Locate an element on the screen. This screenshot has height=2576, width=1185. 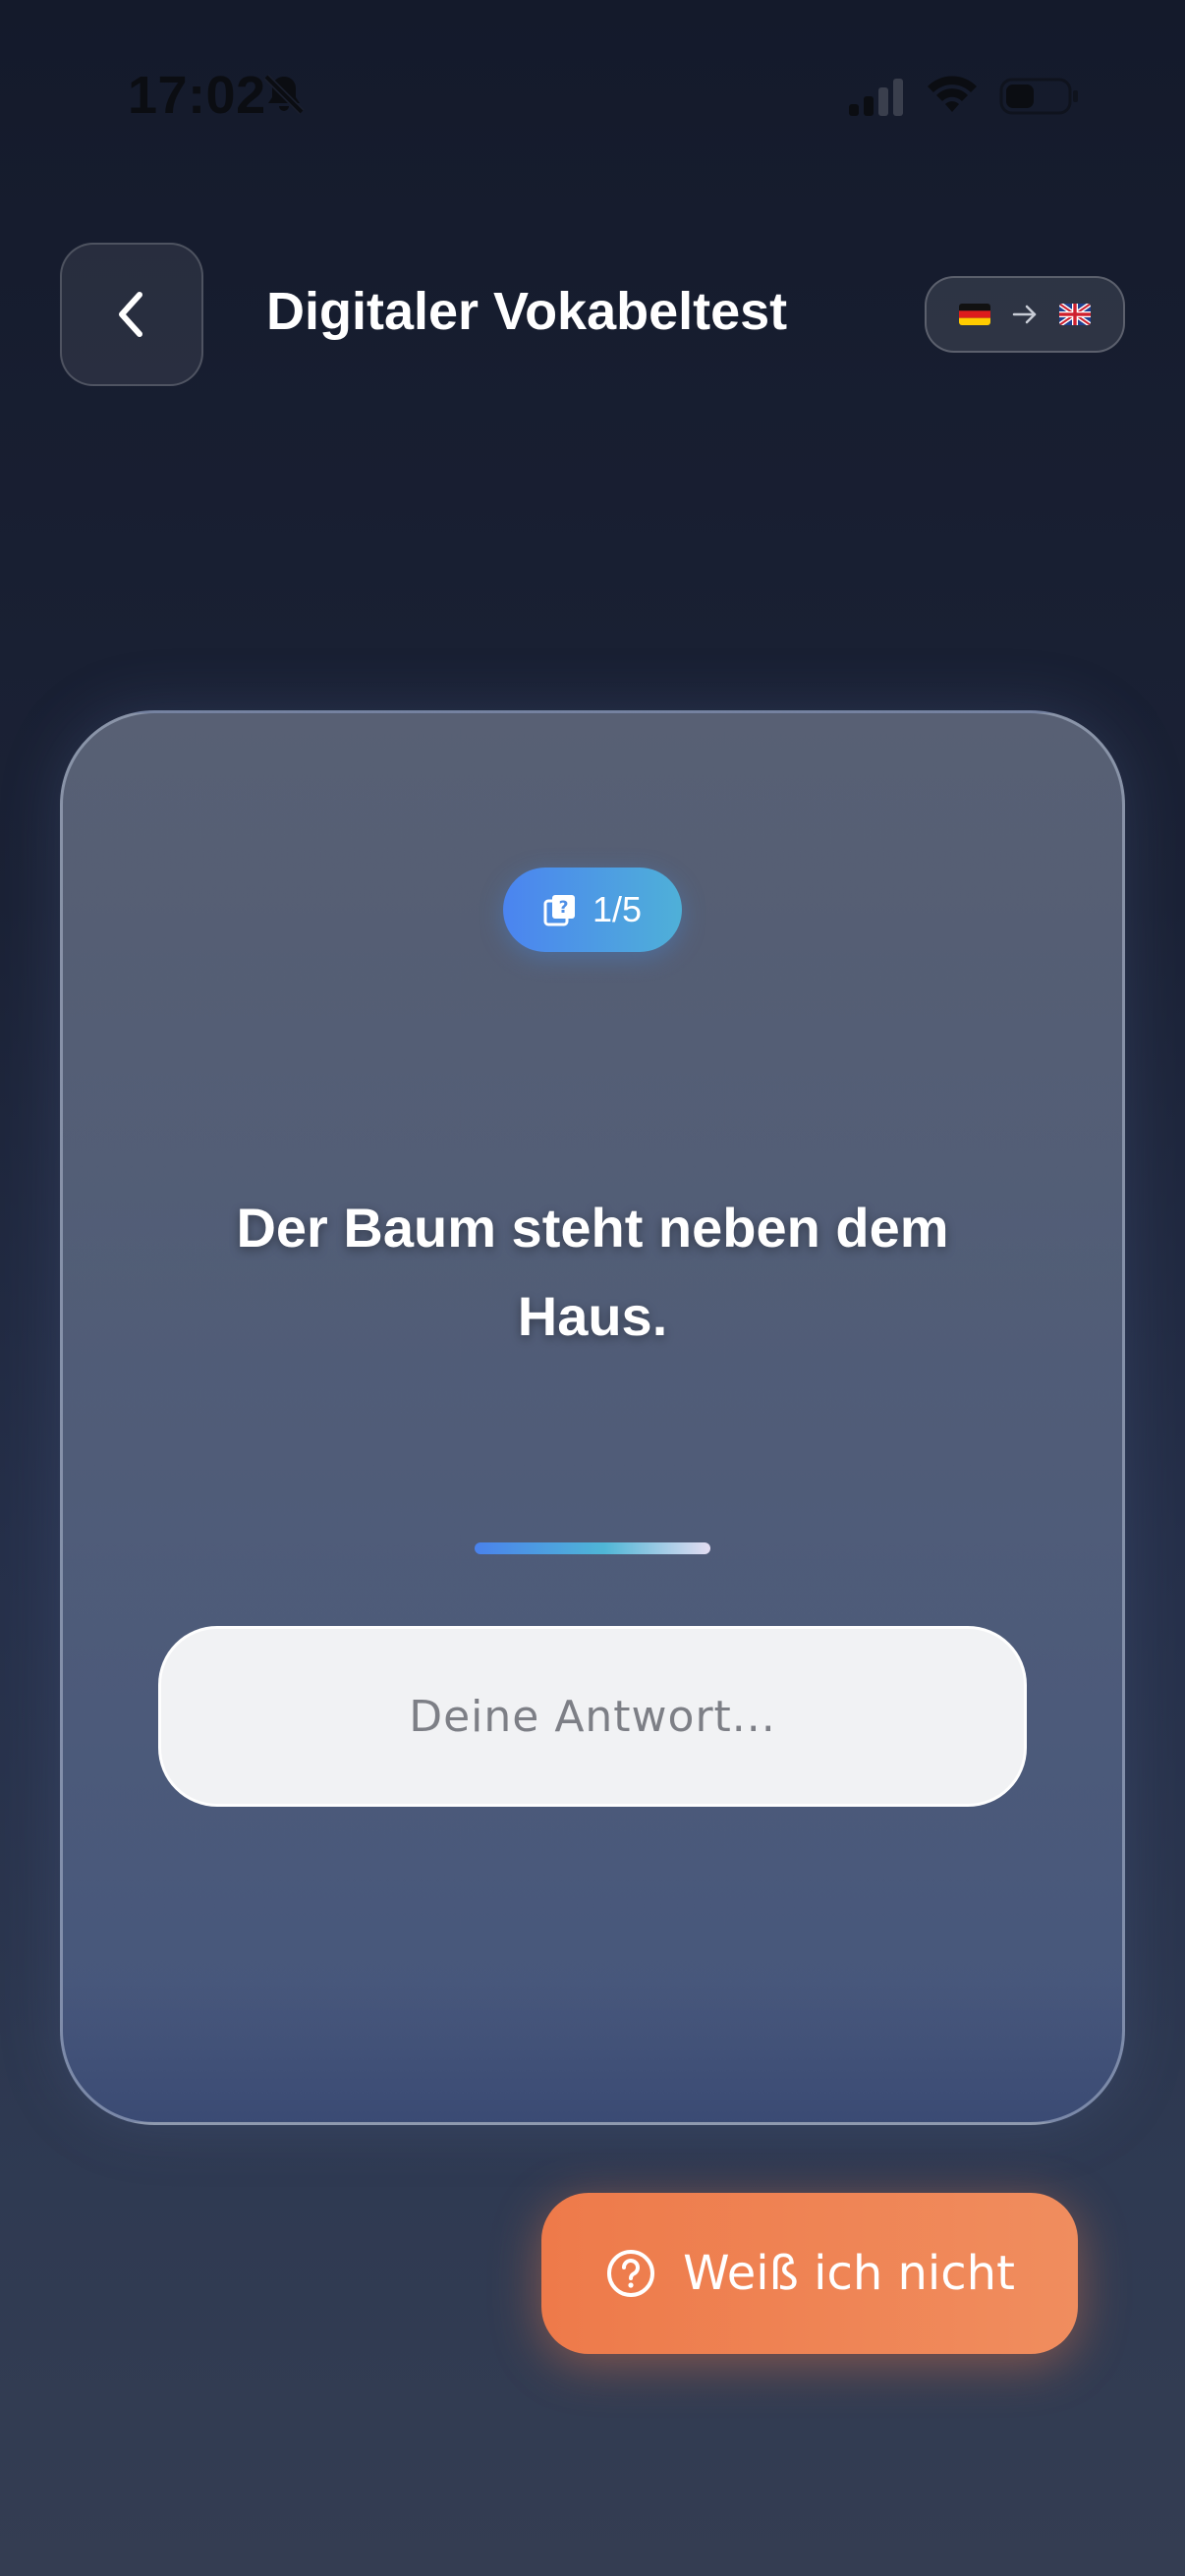
status-bar: 17:02 is located at coordinates (592, 98).